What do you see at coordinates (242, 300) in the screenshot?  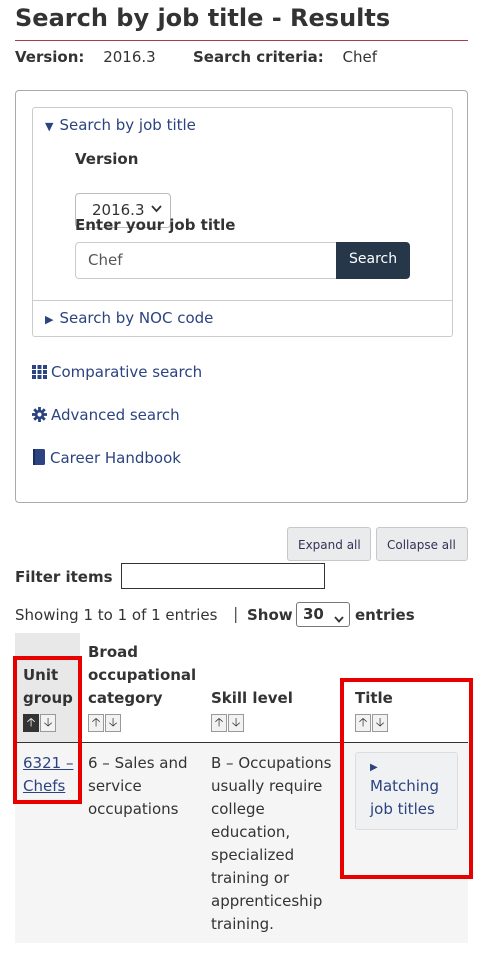 I see `accordion-divider` at bounding box center [242, 300].